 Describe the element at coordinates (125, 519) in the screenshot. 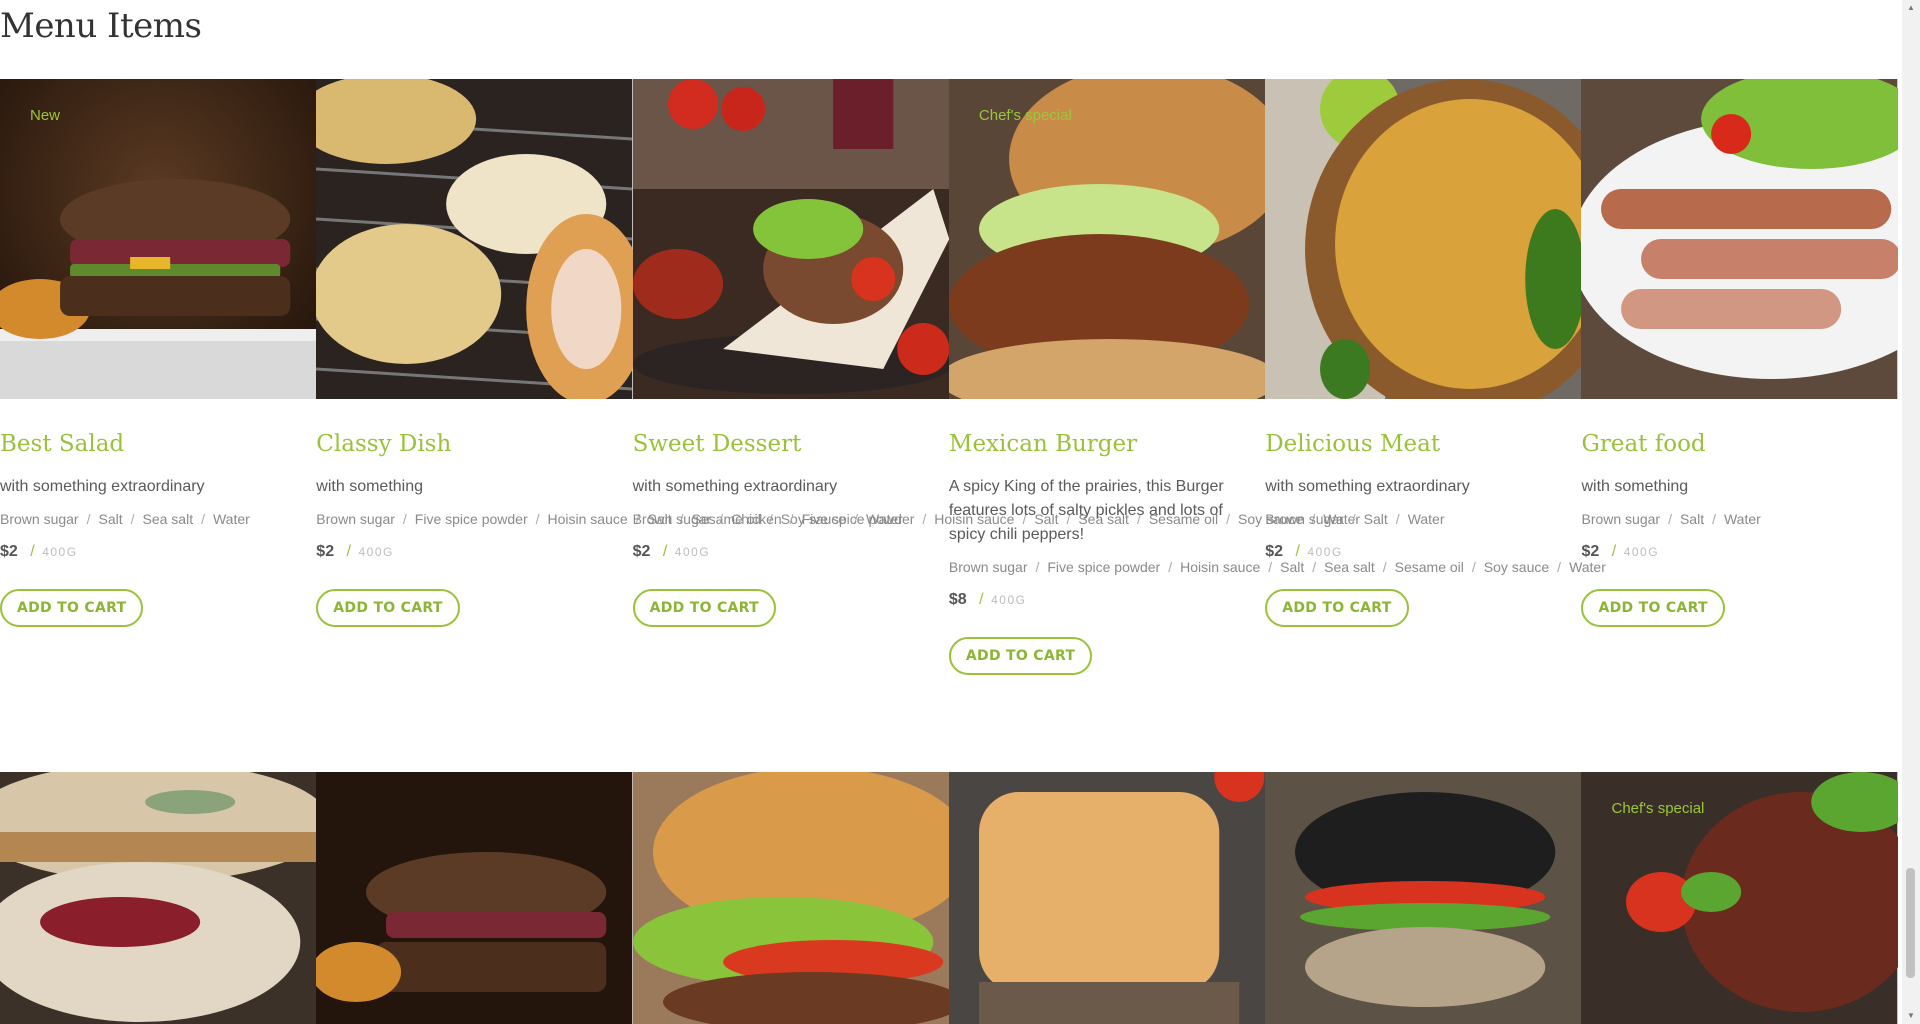

I see `ingredient-list: Brown sugar / Salt / Sea salt / Water` at that location.